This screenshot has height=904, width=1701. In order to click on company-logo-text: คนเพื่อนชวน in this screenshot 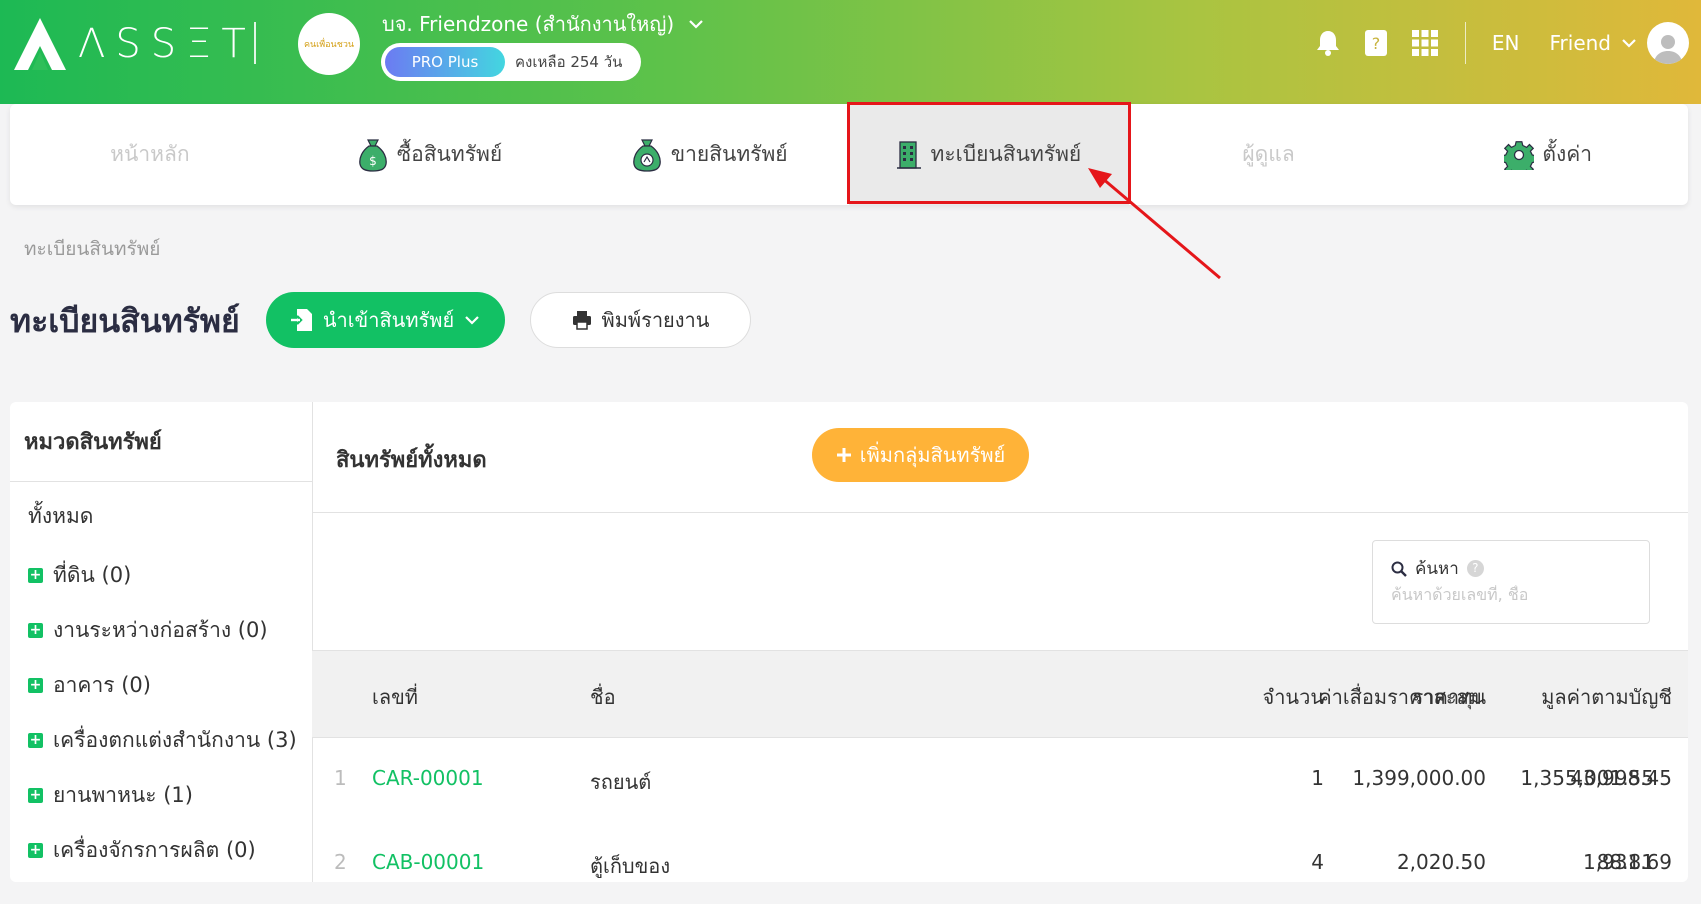, I will do `click(329, 45)`.